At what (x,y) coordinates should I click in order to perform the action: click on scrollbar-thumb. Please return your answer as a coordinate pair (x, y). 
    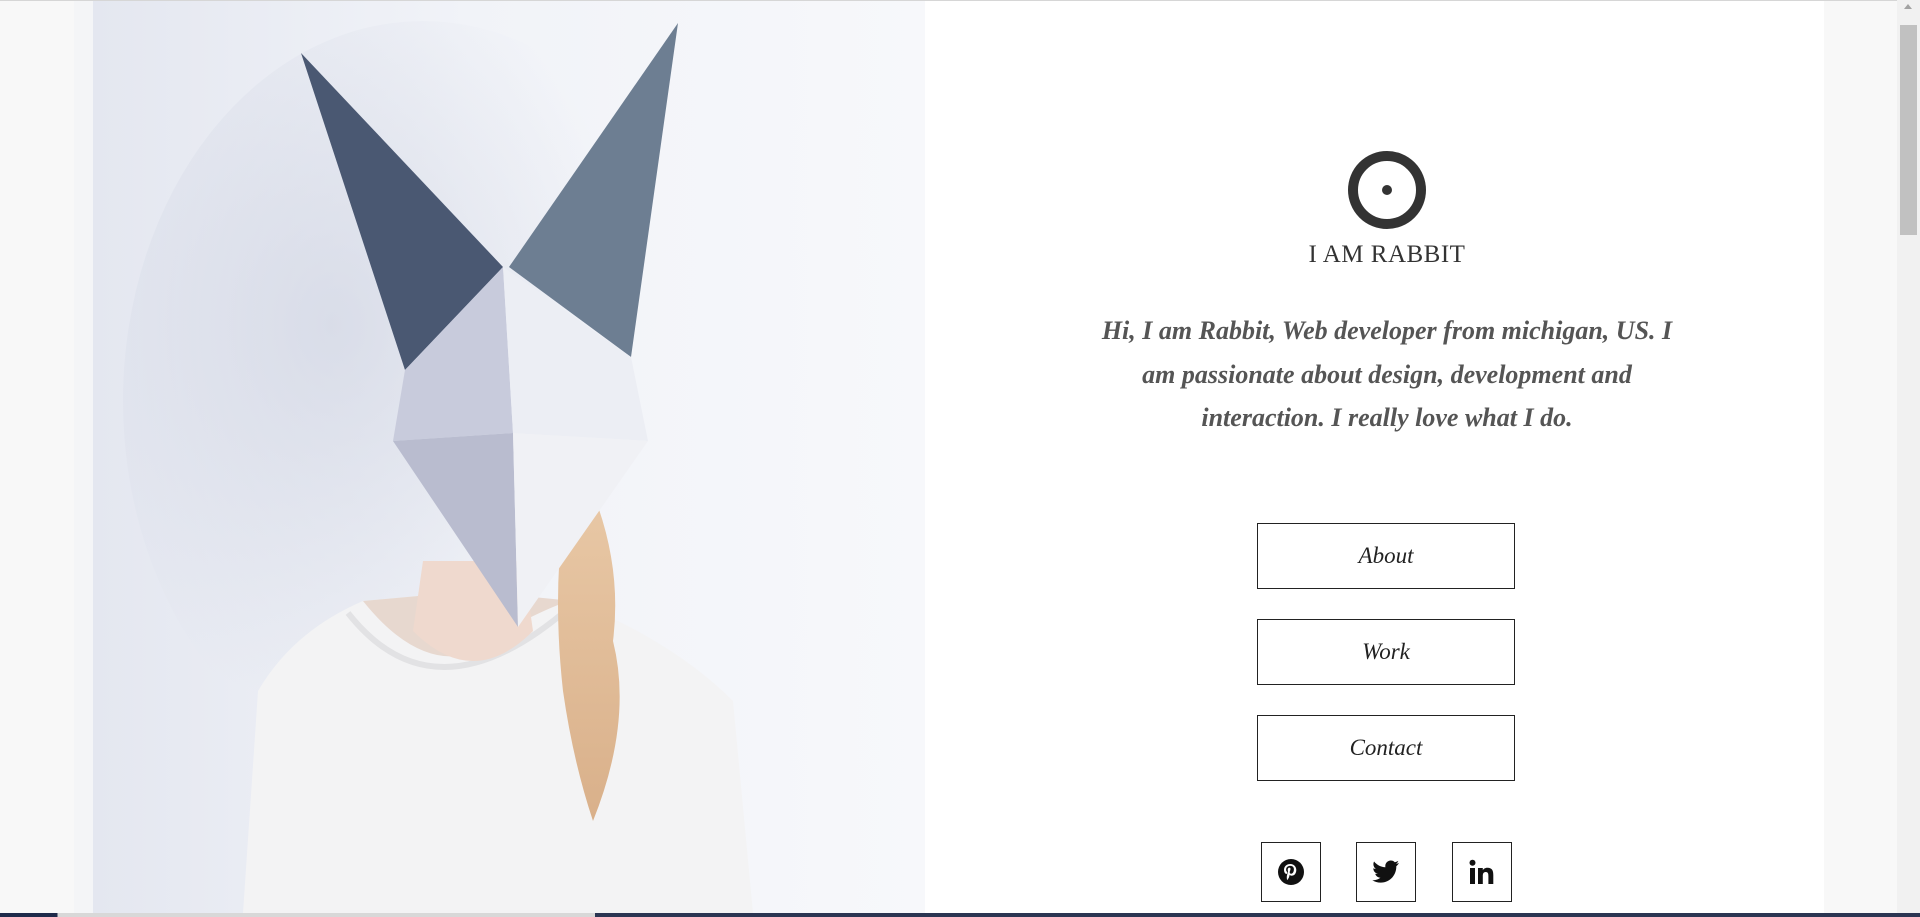
    Looking at the image, I should click on (1908, 130).